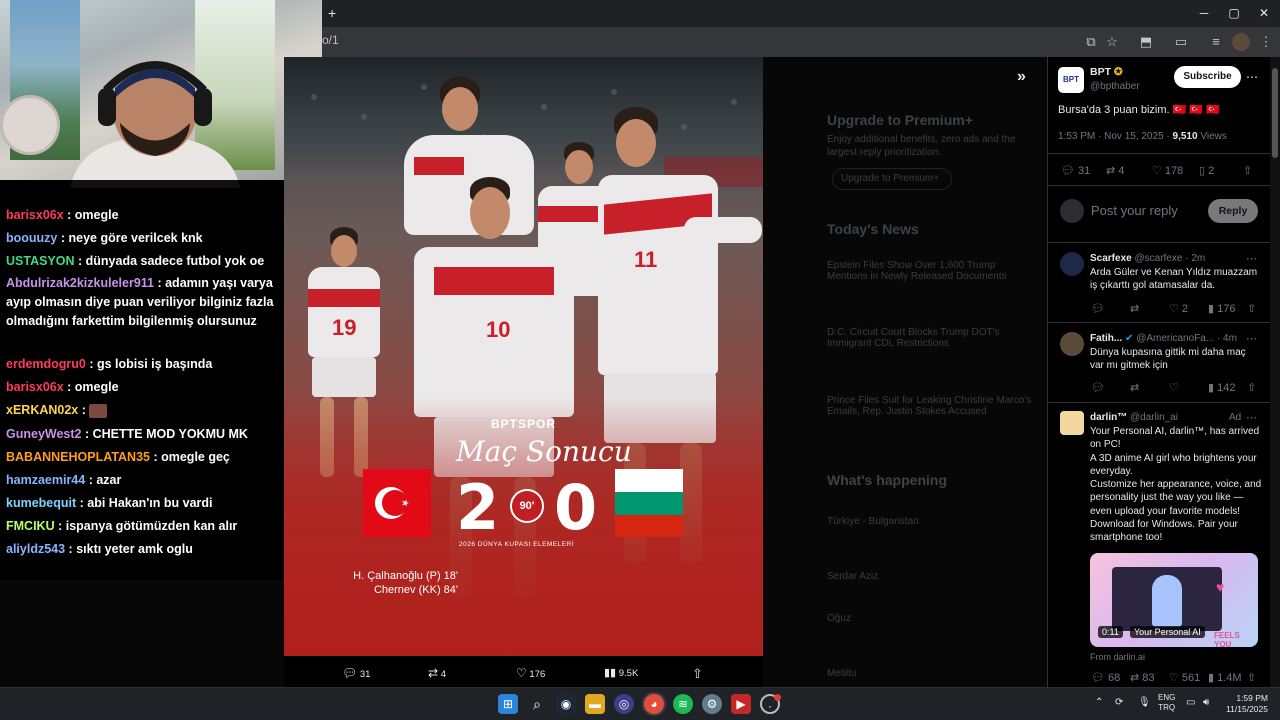 Image resolution: width=1280 pixels, height=720 pixels. Describe the element at coordinates (1072, 211) in the screenshot. I see `user-avatar` at that location.